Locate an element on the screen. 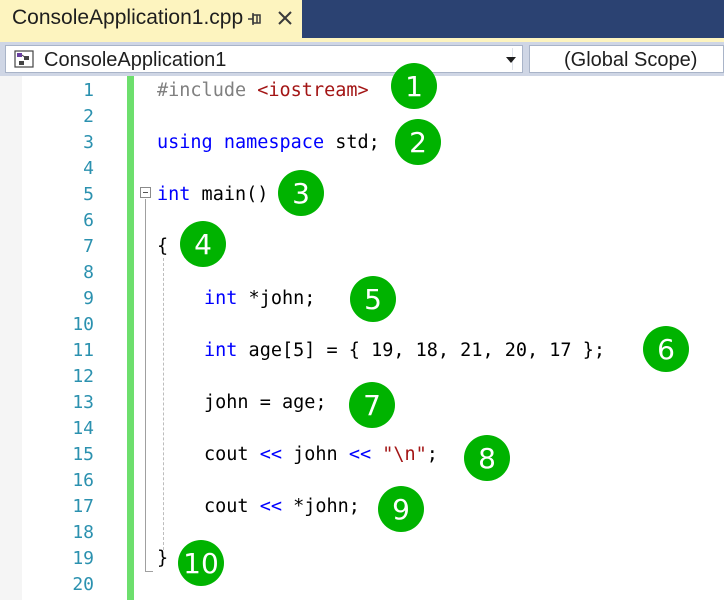 Image resolution: width=724 pixels, height=600 pixels. code-line-15: cout << john << "\n"; is located at coordinates (321, 455).